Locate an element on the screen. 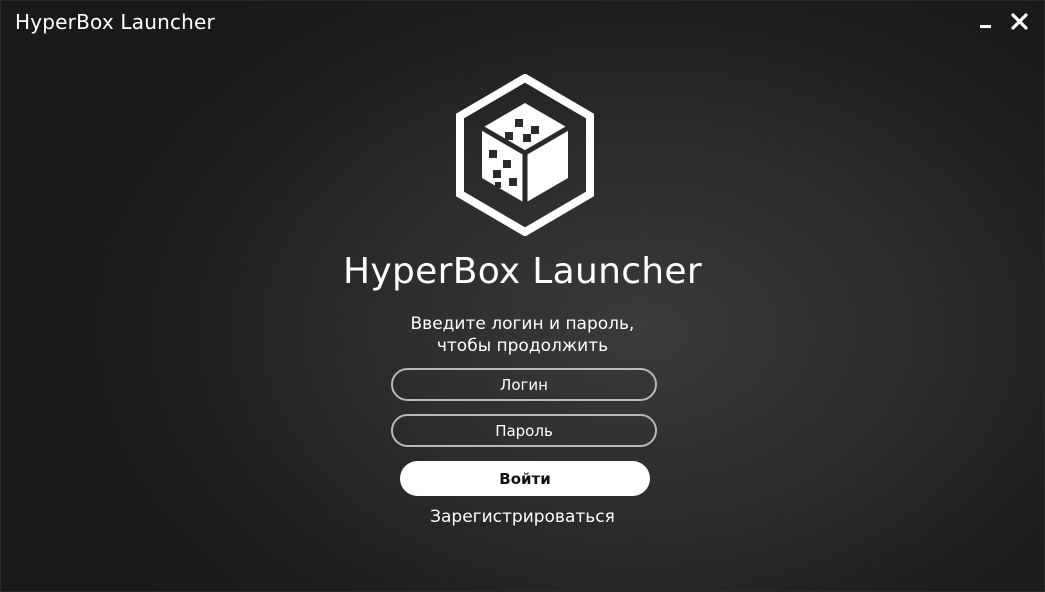 The height and width of the screenshot is (592, 1045). app-name-heading: HyperBox Launcher is located at coordinates (522, 271).